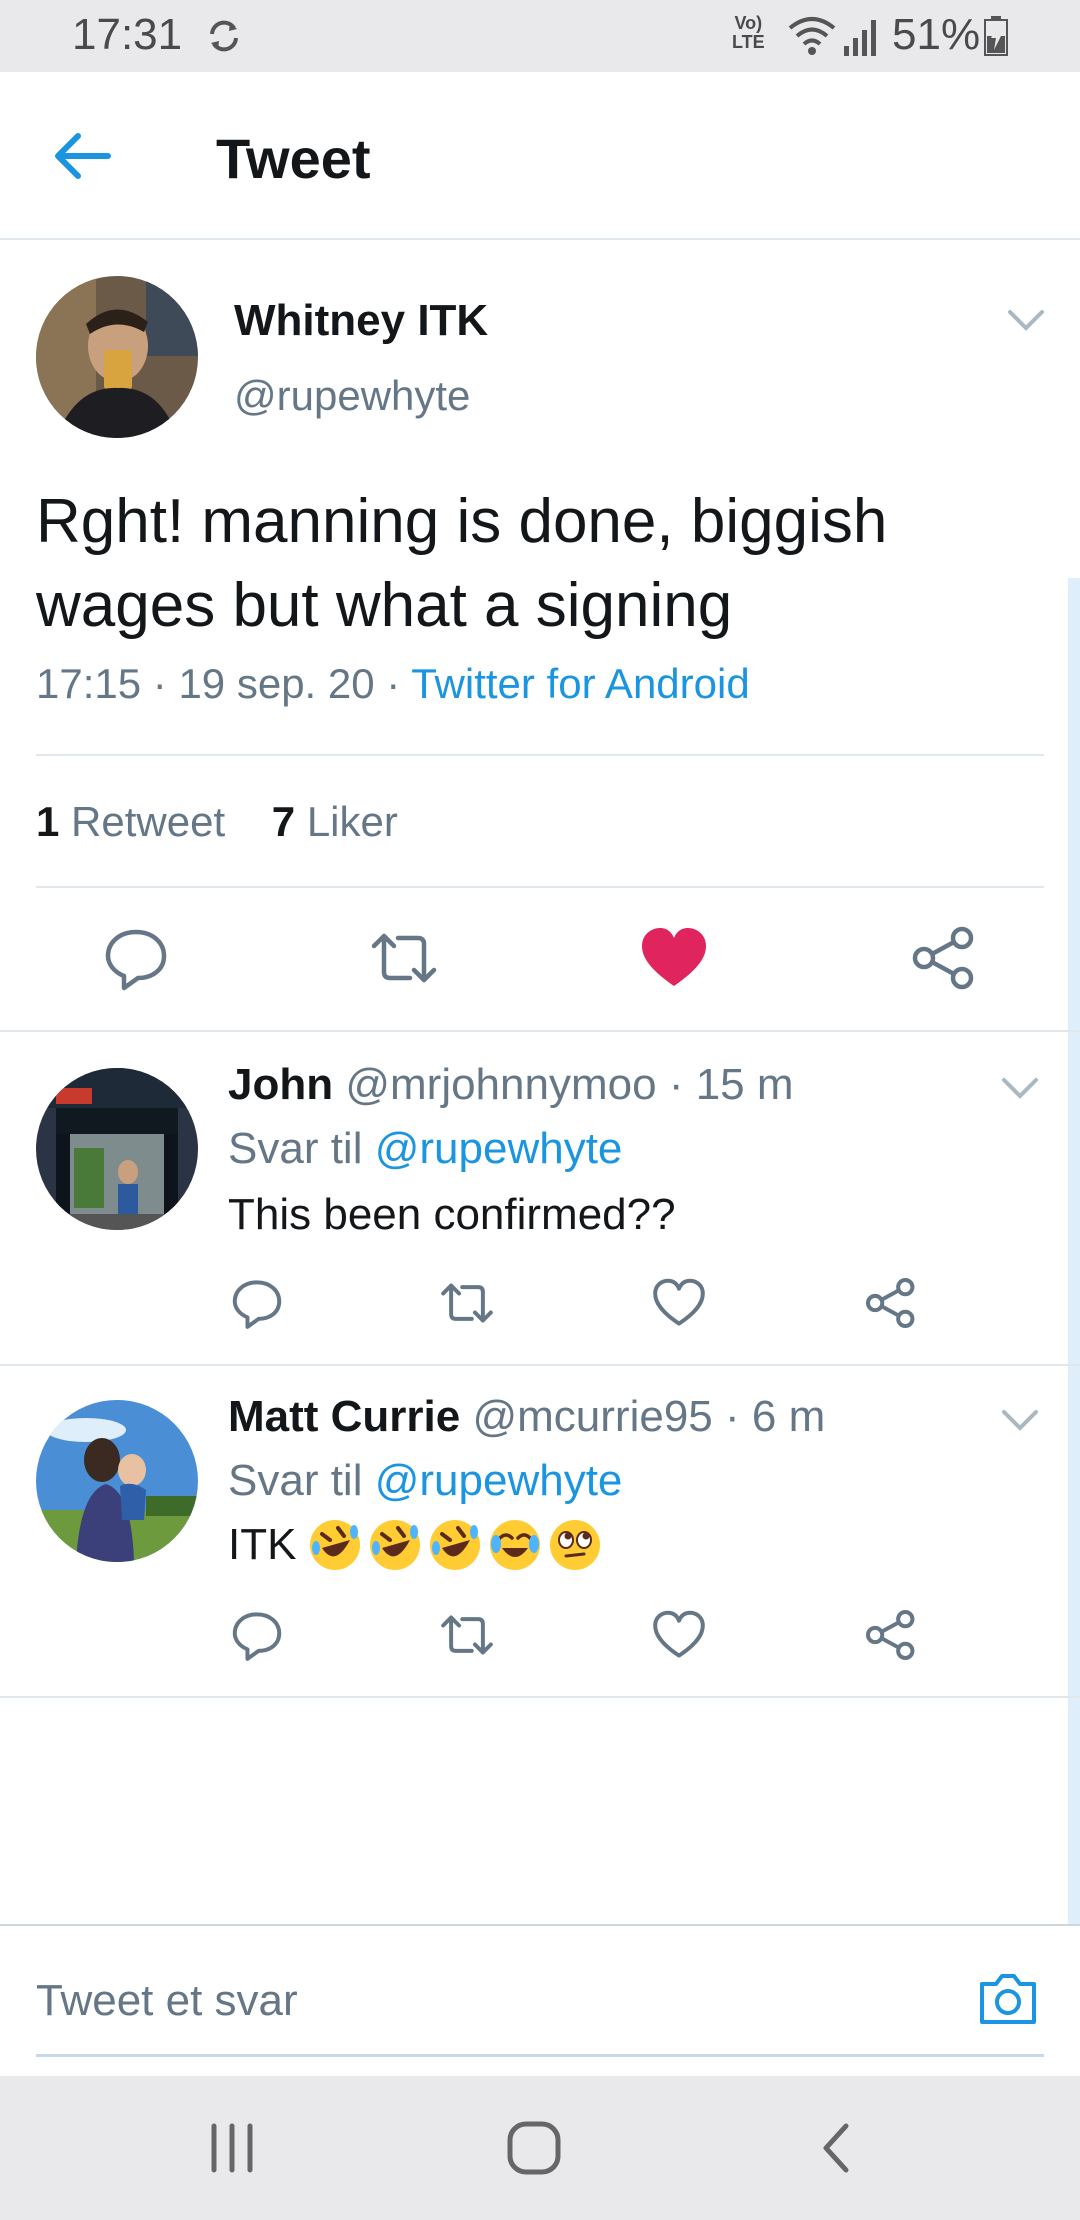 The height and width of the screenshot is (2220, 1080). I want to click on signal-icon, so click(860, 38).